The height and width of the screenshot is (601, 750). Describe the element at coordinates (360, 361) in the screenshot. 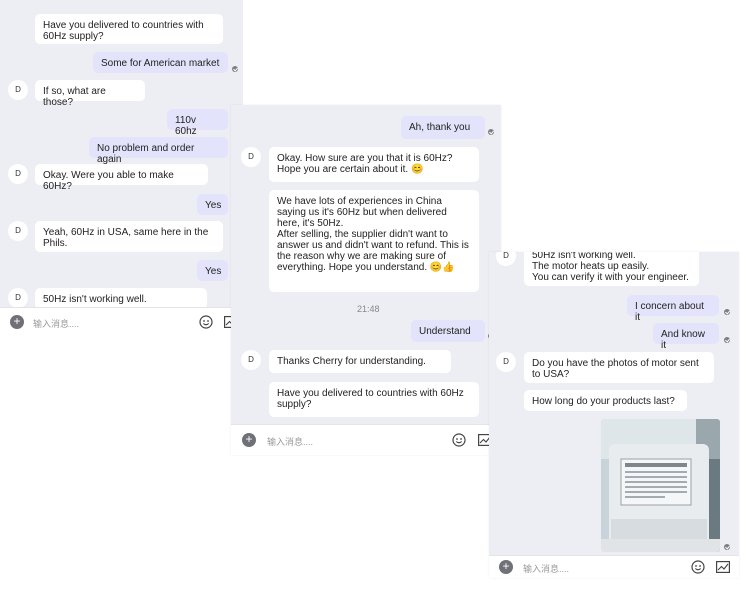

I see `message-bubble: Thanks Cherry for understanding.` at that location.